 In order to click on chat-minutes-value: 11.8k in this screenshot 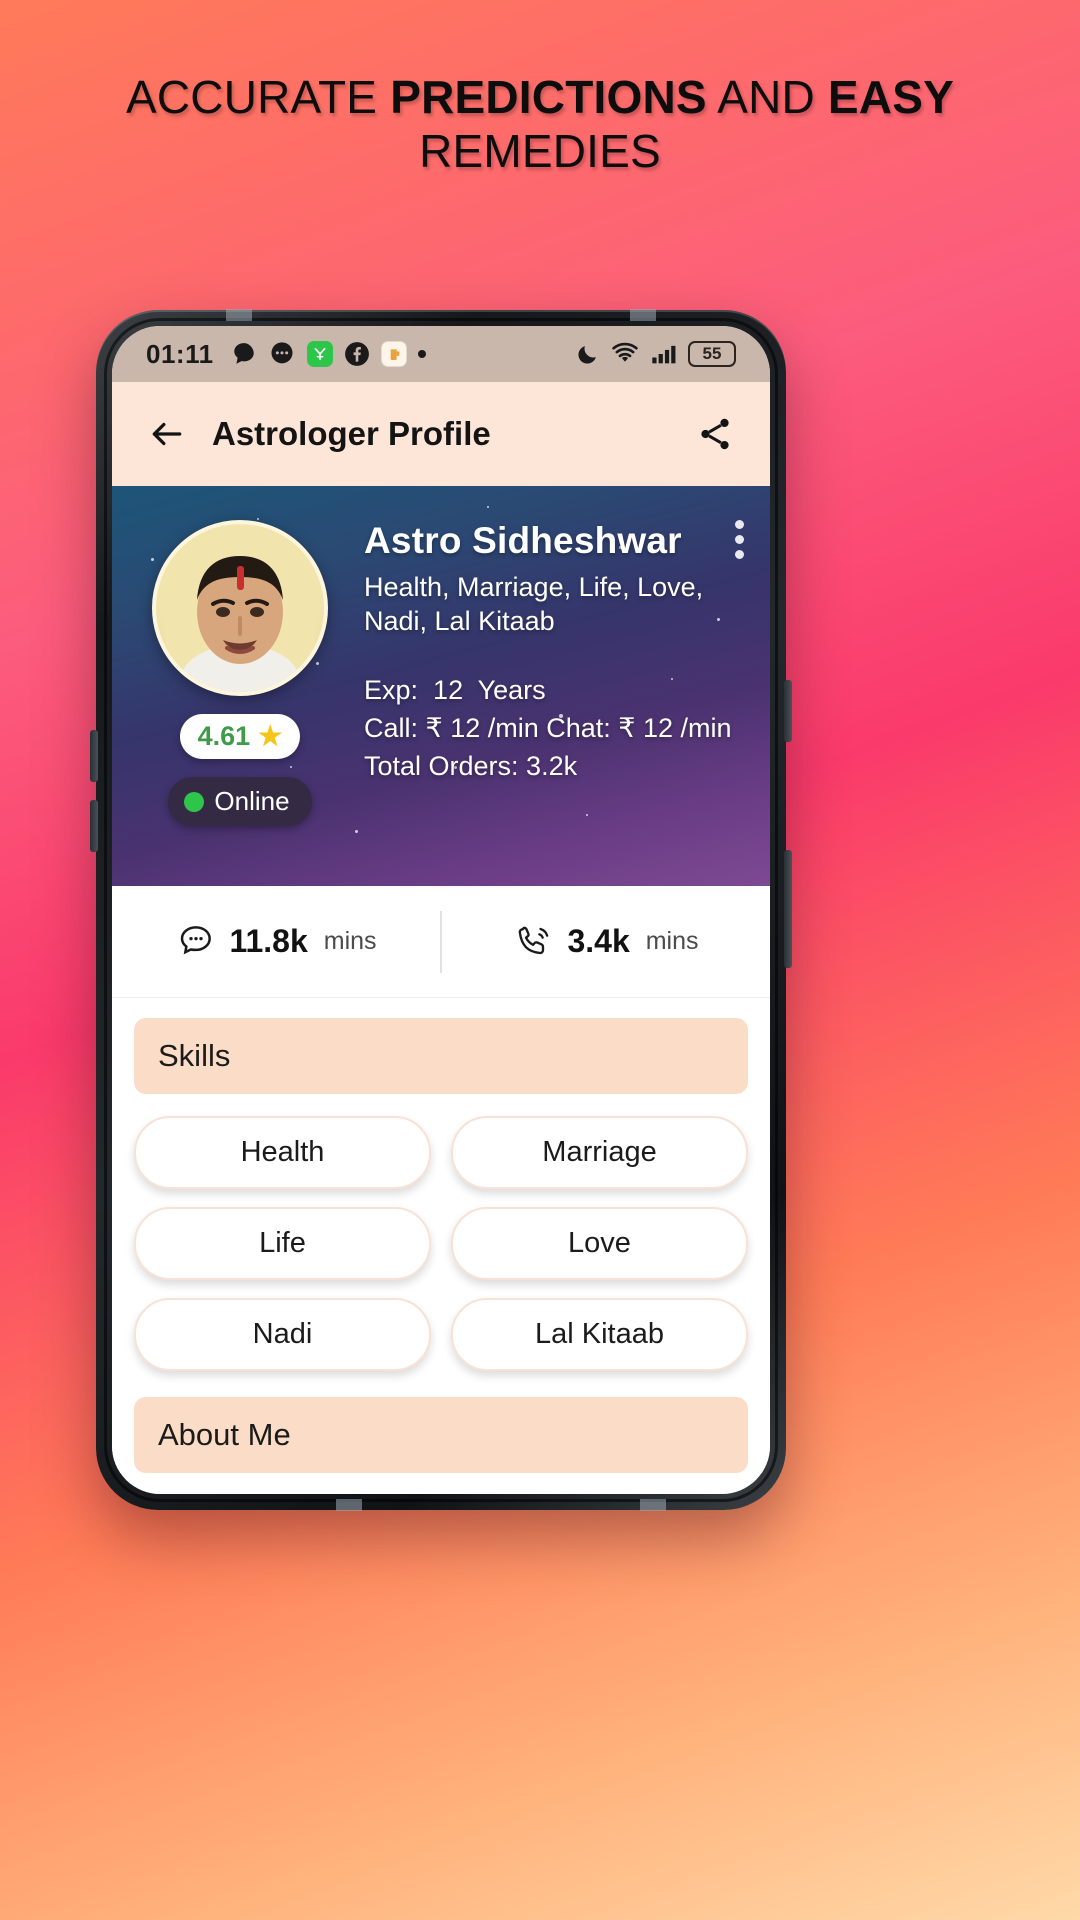, I will do `click(268, 941)`.